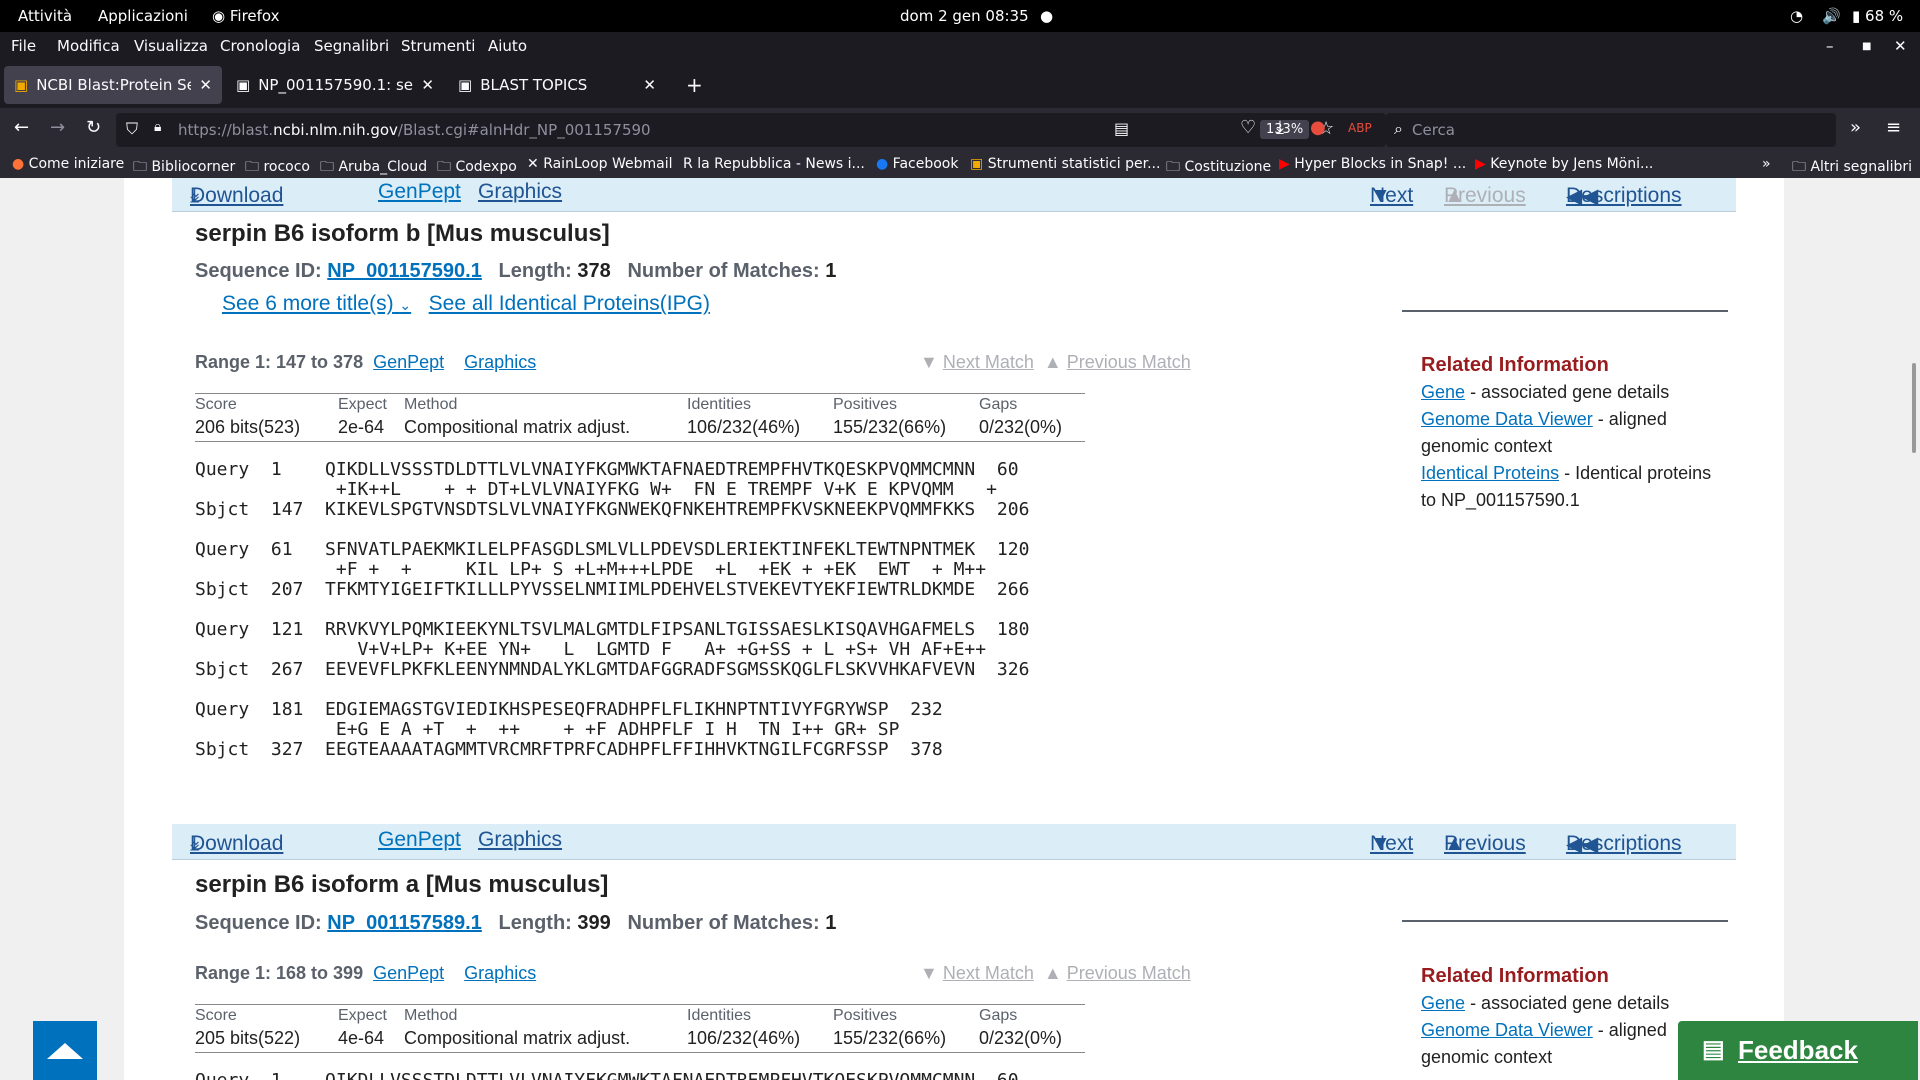 This screenshot has width=1920, height=1080. I want to click on bookmark-codexpo: 🗀 Codexpo, so click(477, 168).